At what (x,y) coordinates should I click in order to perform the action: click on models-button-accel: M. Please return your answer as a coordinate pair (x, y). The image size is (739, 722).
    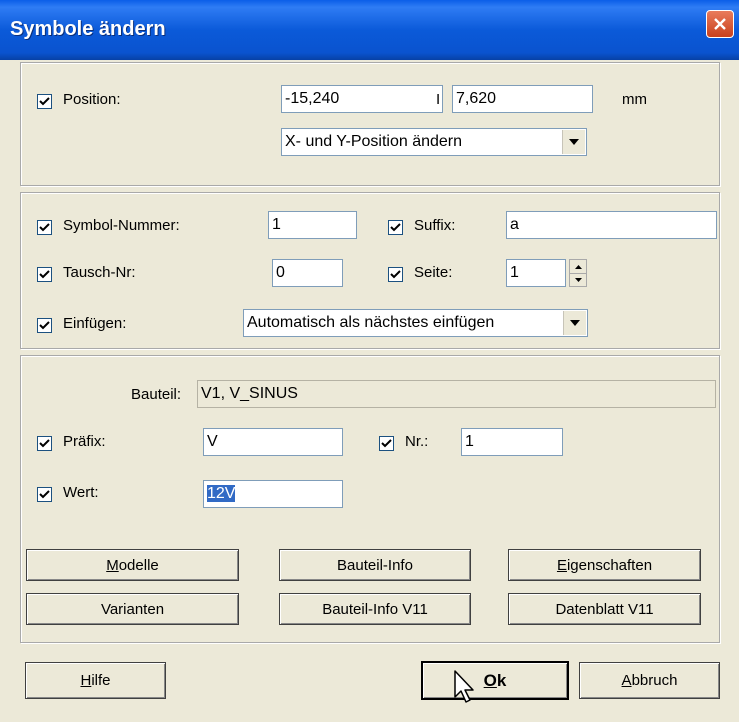
    Looking at the image, I should click on (112, 565).